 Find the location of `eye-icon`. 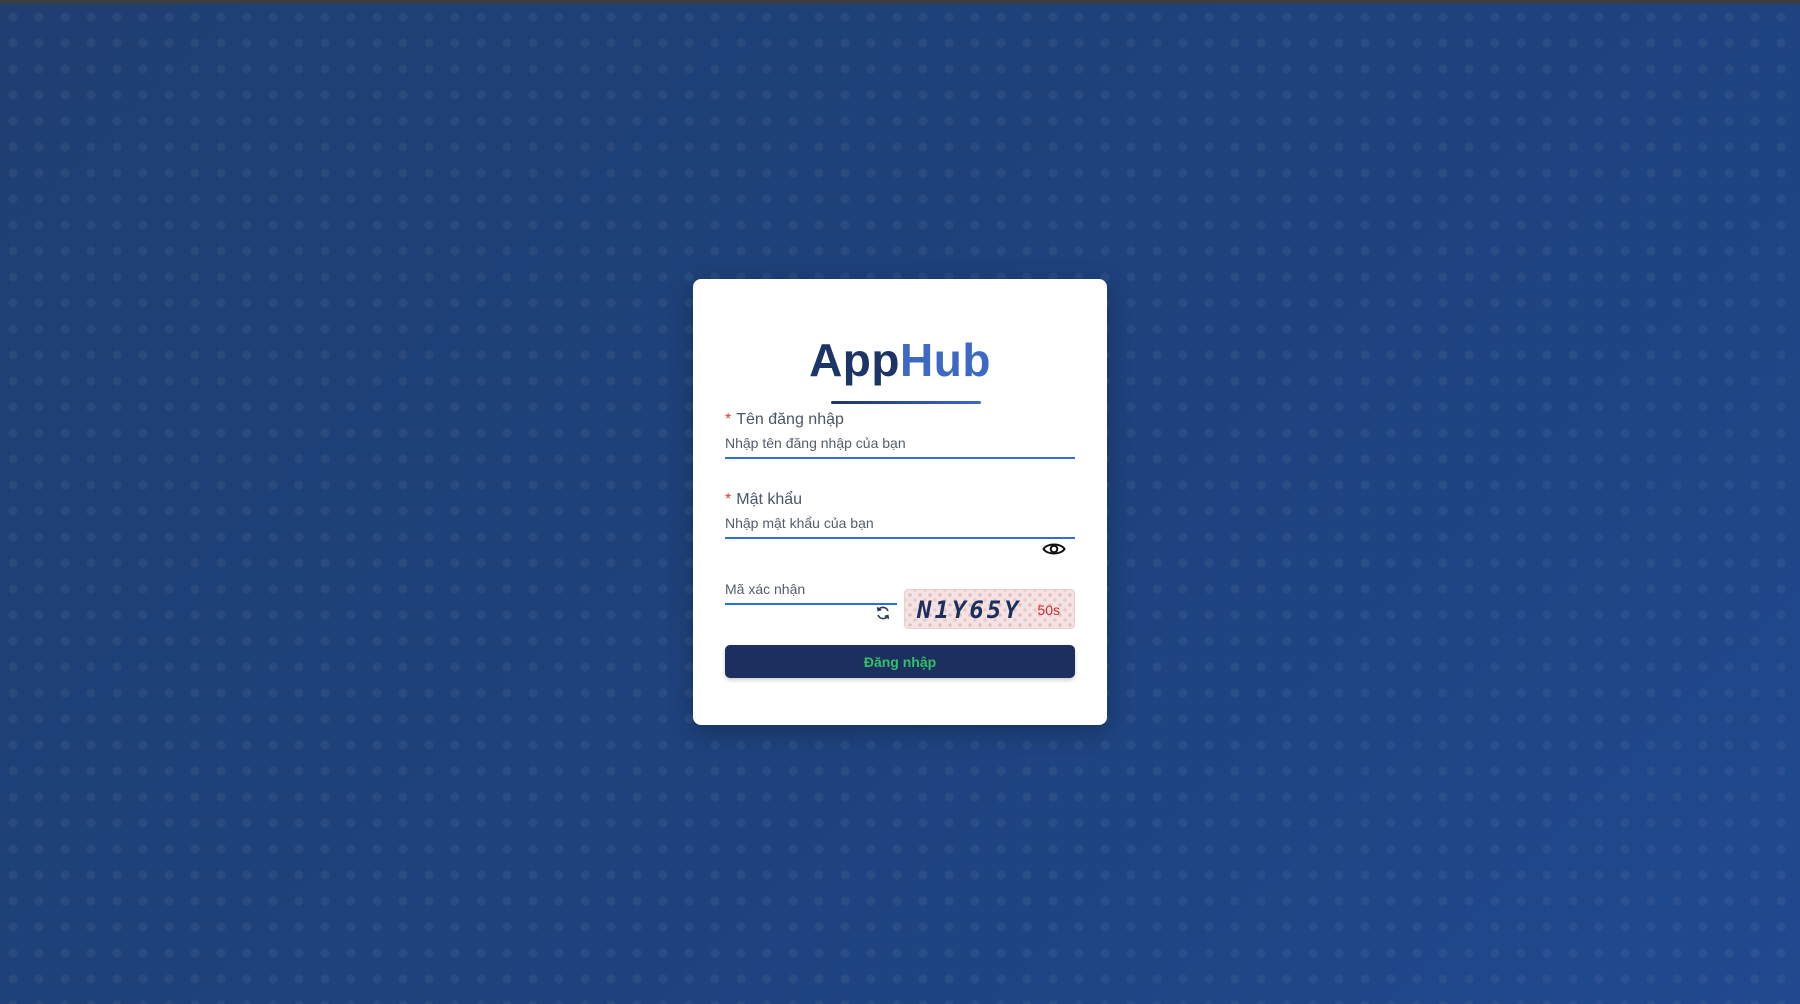

eye-icon is located at coordinates (1054, 549).